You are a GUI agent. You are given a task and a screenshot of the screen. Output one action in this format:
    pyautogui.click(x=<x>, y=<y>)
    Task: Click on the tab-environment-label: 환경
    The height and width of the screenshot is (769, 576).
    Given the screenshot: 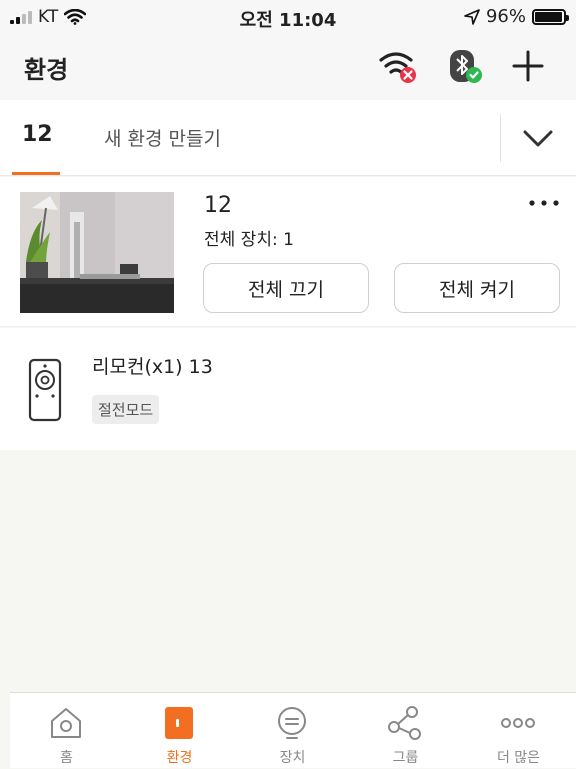 What is the action you would take?
    pyautogui.click(x=179, y=758)
    